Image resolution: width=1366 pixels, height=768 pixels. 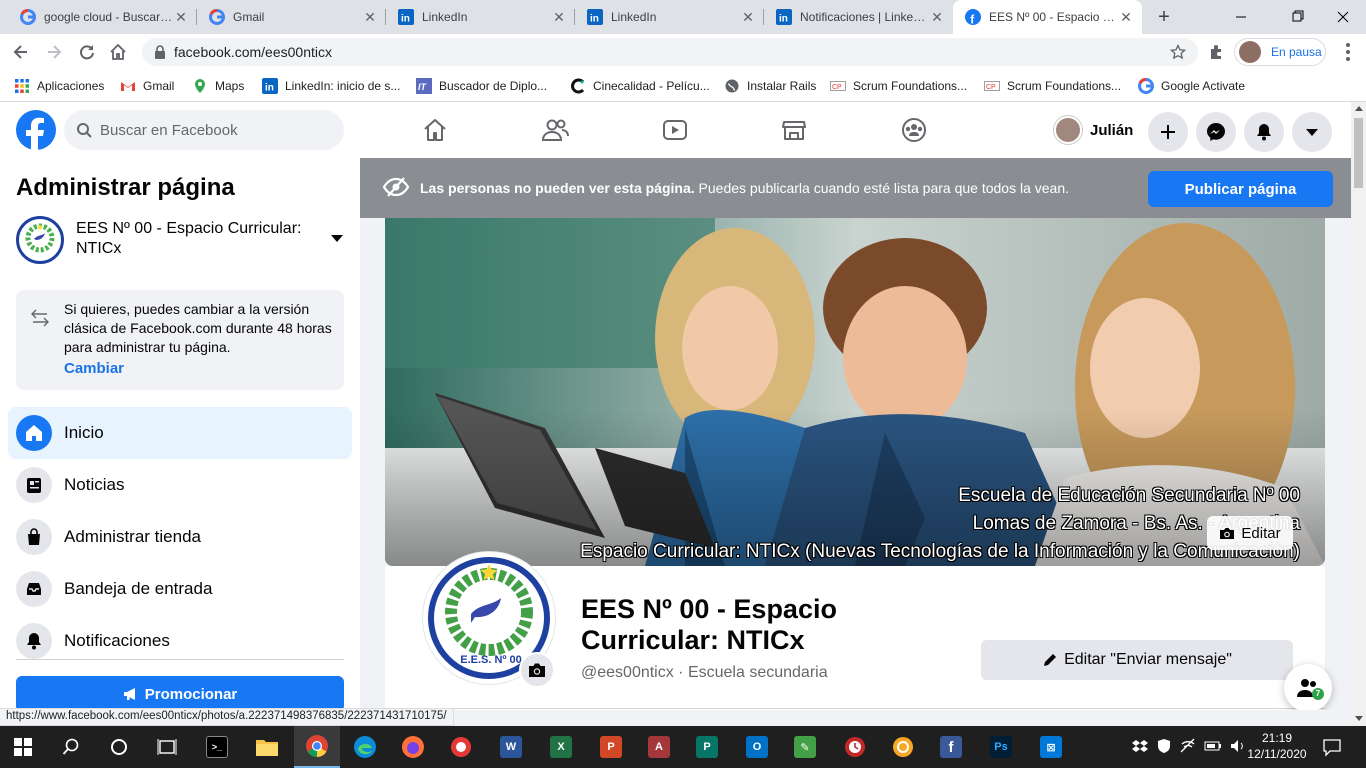 I want to click on access-icon: A, so click(x=659, y=747).